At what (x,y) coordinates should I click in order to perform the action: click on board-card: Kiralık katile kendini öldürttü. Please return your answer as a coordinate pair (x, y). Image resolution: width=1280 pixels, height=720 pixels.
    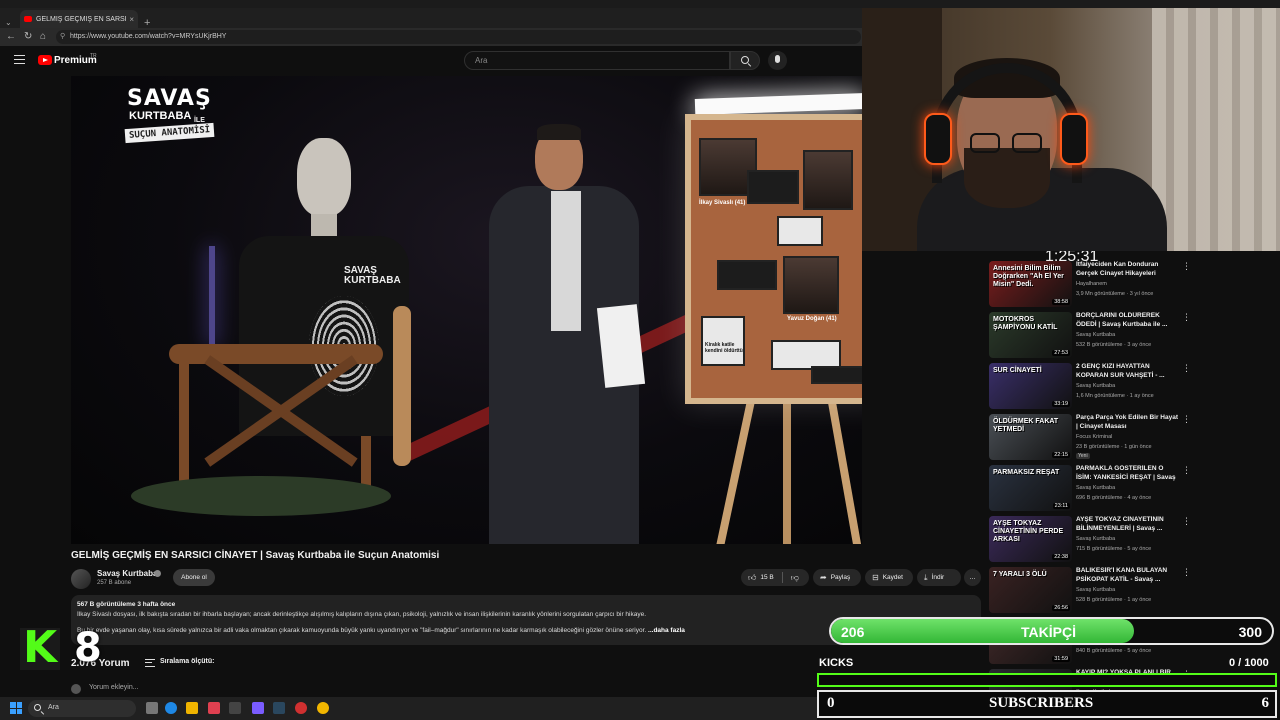
    Looking at the image, I should click on (723, 341).